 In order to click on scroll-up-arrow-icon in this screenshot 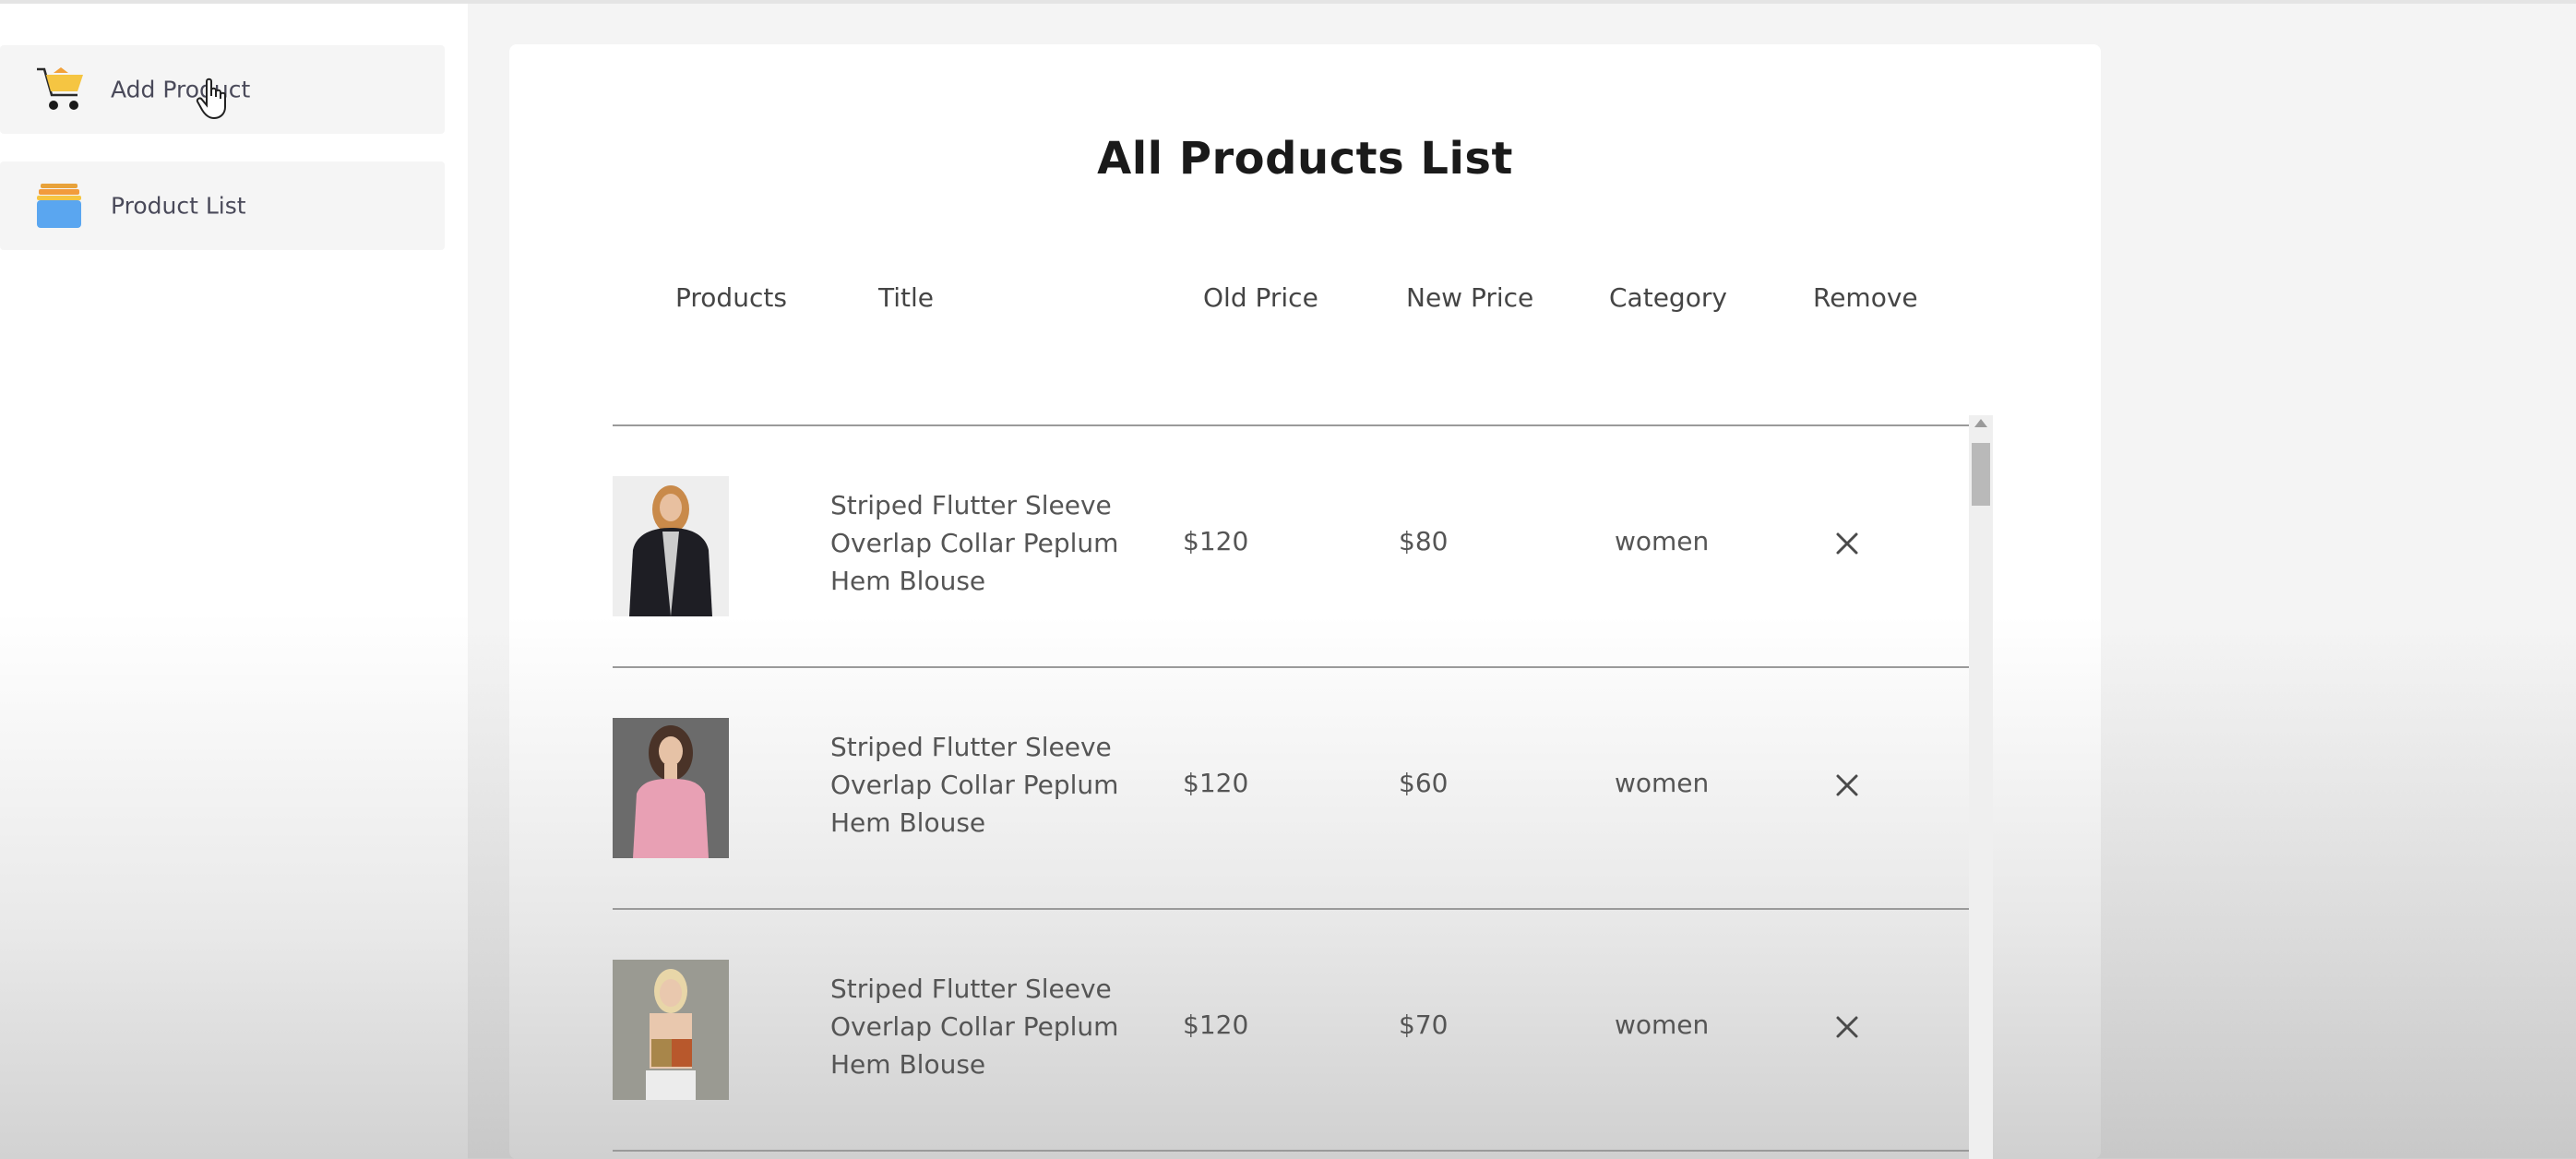, I will do `click(1980, 423)`.